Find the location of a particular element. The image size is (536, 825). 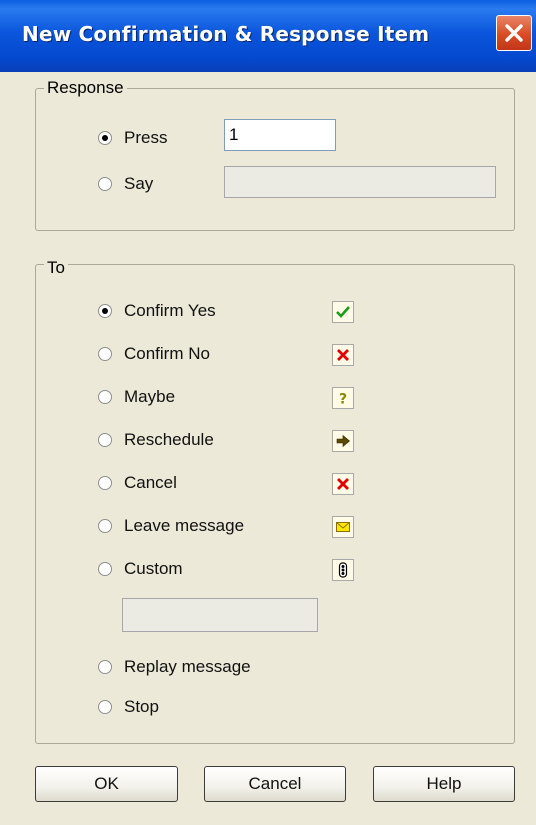

radio-maybe: Maybe is located at coordinates (136, 397).